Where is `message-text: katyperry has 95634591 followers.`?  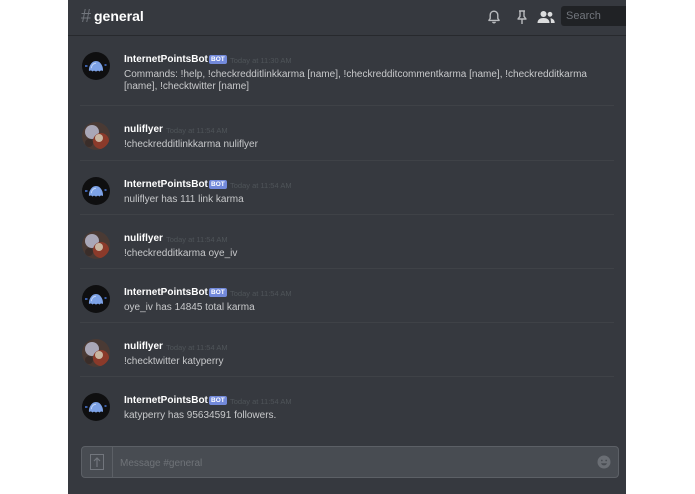 message-text: katyperry has 95634591 followers. is located at coordinates (200, 415).